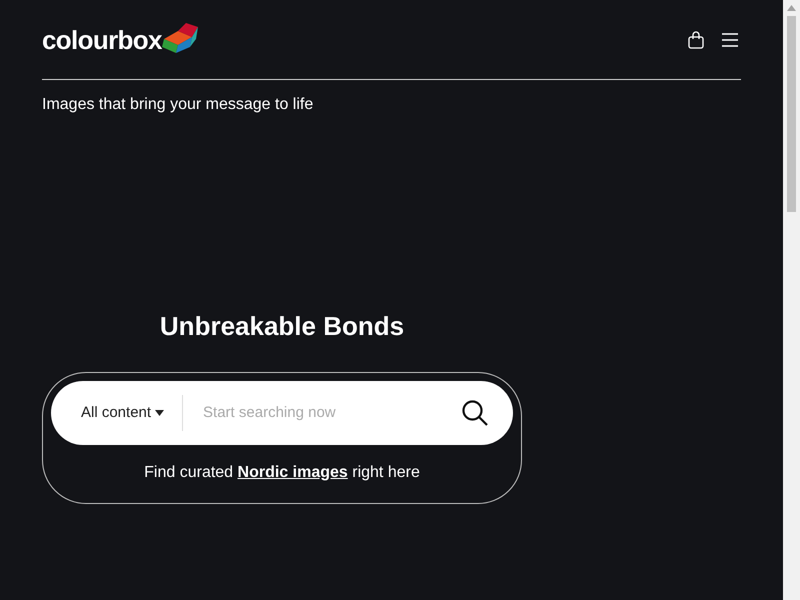 This screenshot has width=800, height=600. Describe the element at coordinates (178, 105) in the screenshot. I see `tagline: Images that bring your message to life` at that location.